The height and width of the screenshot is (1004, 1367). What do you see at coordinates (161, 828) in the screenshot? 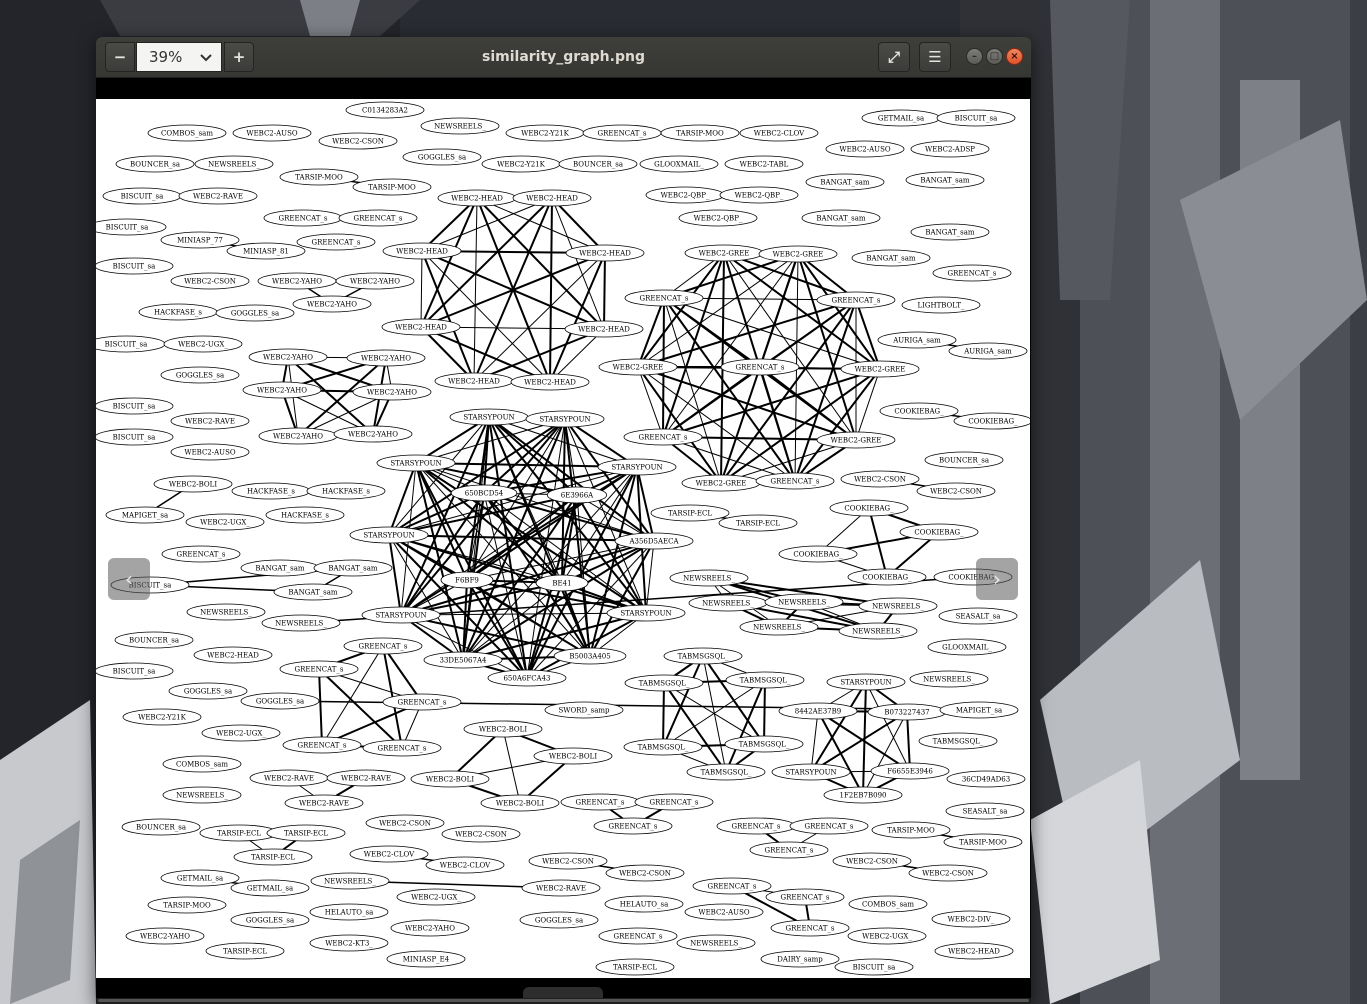
I see `graph-node-label: BOUNCER_sa` at bounding box center [161, 828].